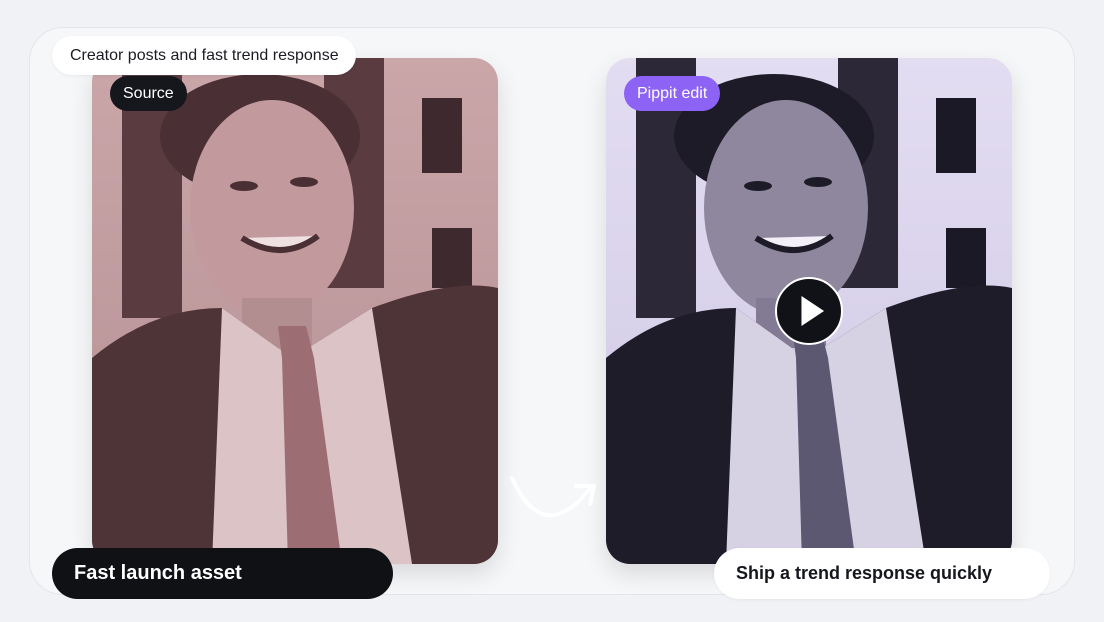 The width and height of the screenshot is (1104, 622). What do you see at coordinates (222, 573) in the screenshot?
I see `fast-launch-label: Fast launch asset` at bounding box center [222, 573].